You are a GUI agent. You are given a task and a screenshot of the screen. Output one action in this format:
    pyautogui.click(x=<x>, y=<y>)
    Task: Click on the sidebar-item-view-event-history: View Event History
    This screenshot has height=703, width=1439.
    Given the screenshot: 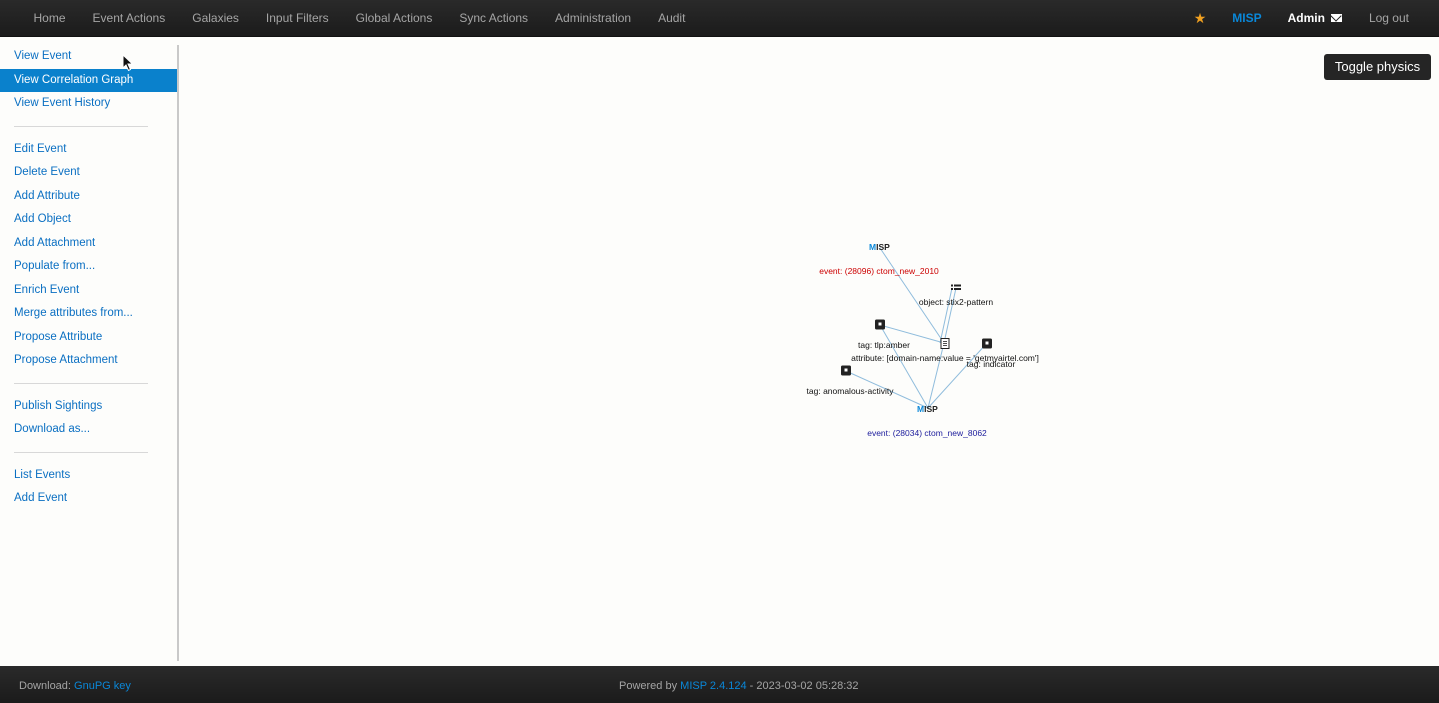 What is the action you would take?
    pyautogui.click(x=88, y=104)
    